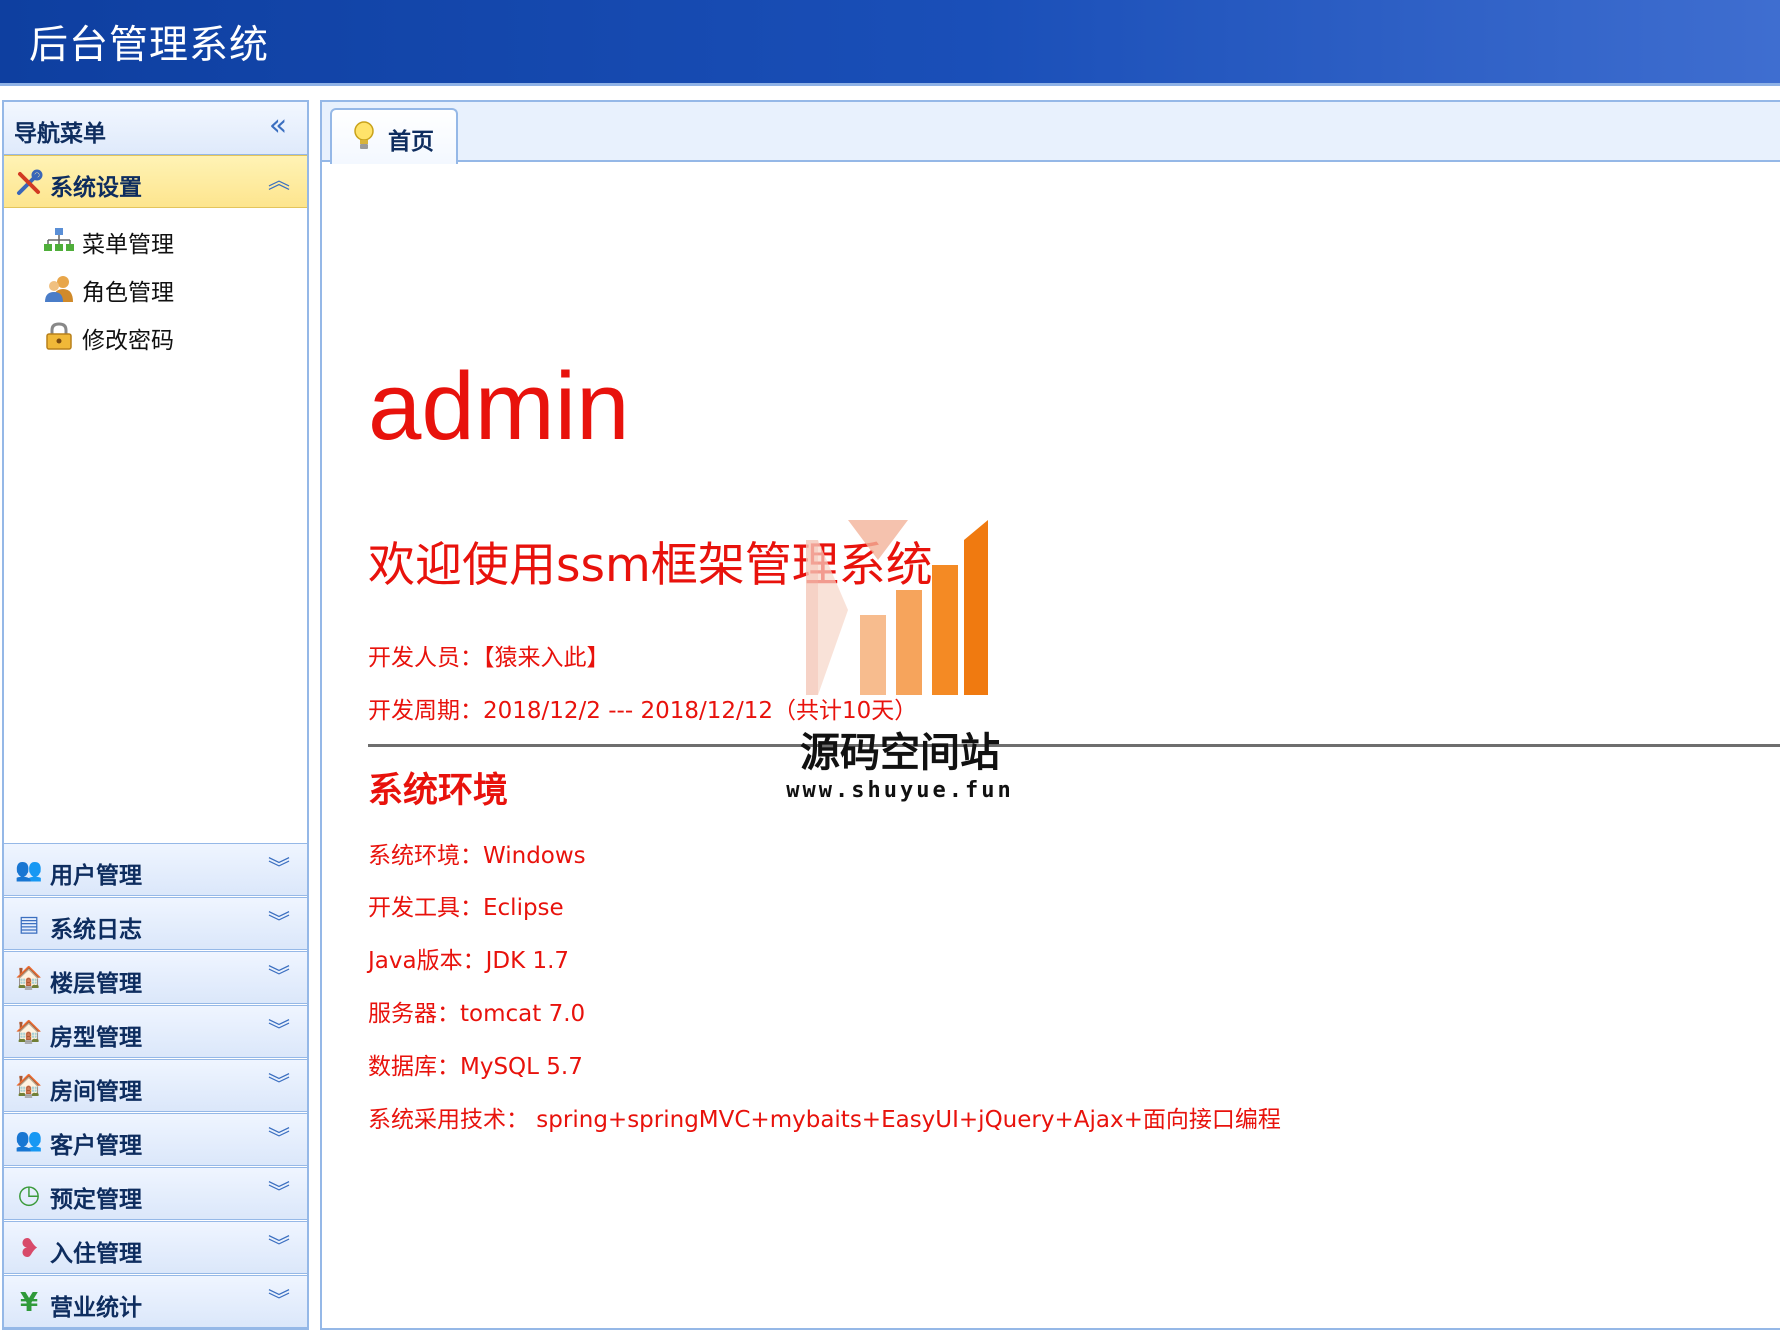 The width and height of the screenshot is (1780, 1338). I want to click on app-header: 后台管理系统, so click(890, 43).